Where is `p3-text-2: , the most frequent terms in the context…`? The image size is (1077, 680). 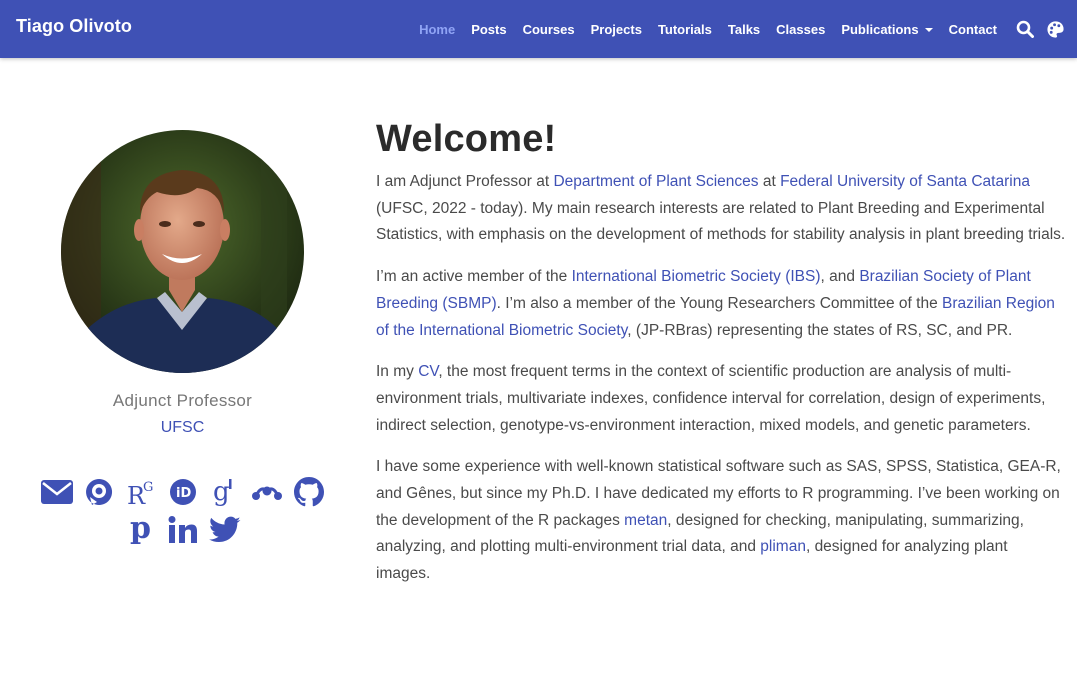
p3-text-2: , the most frequent terms in the context… is located at coordinates (711, 398).